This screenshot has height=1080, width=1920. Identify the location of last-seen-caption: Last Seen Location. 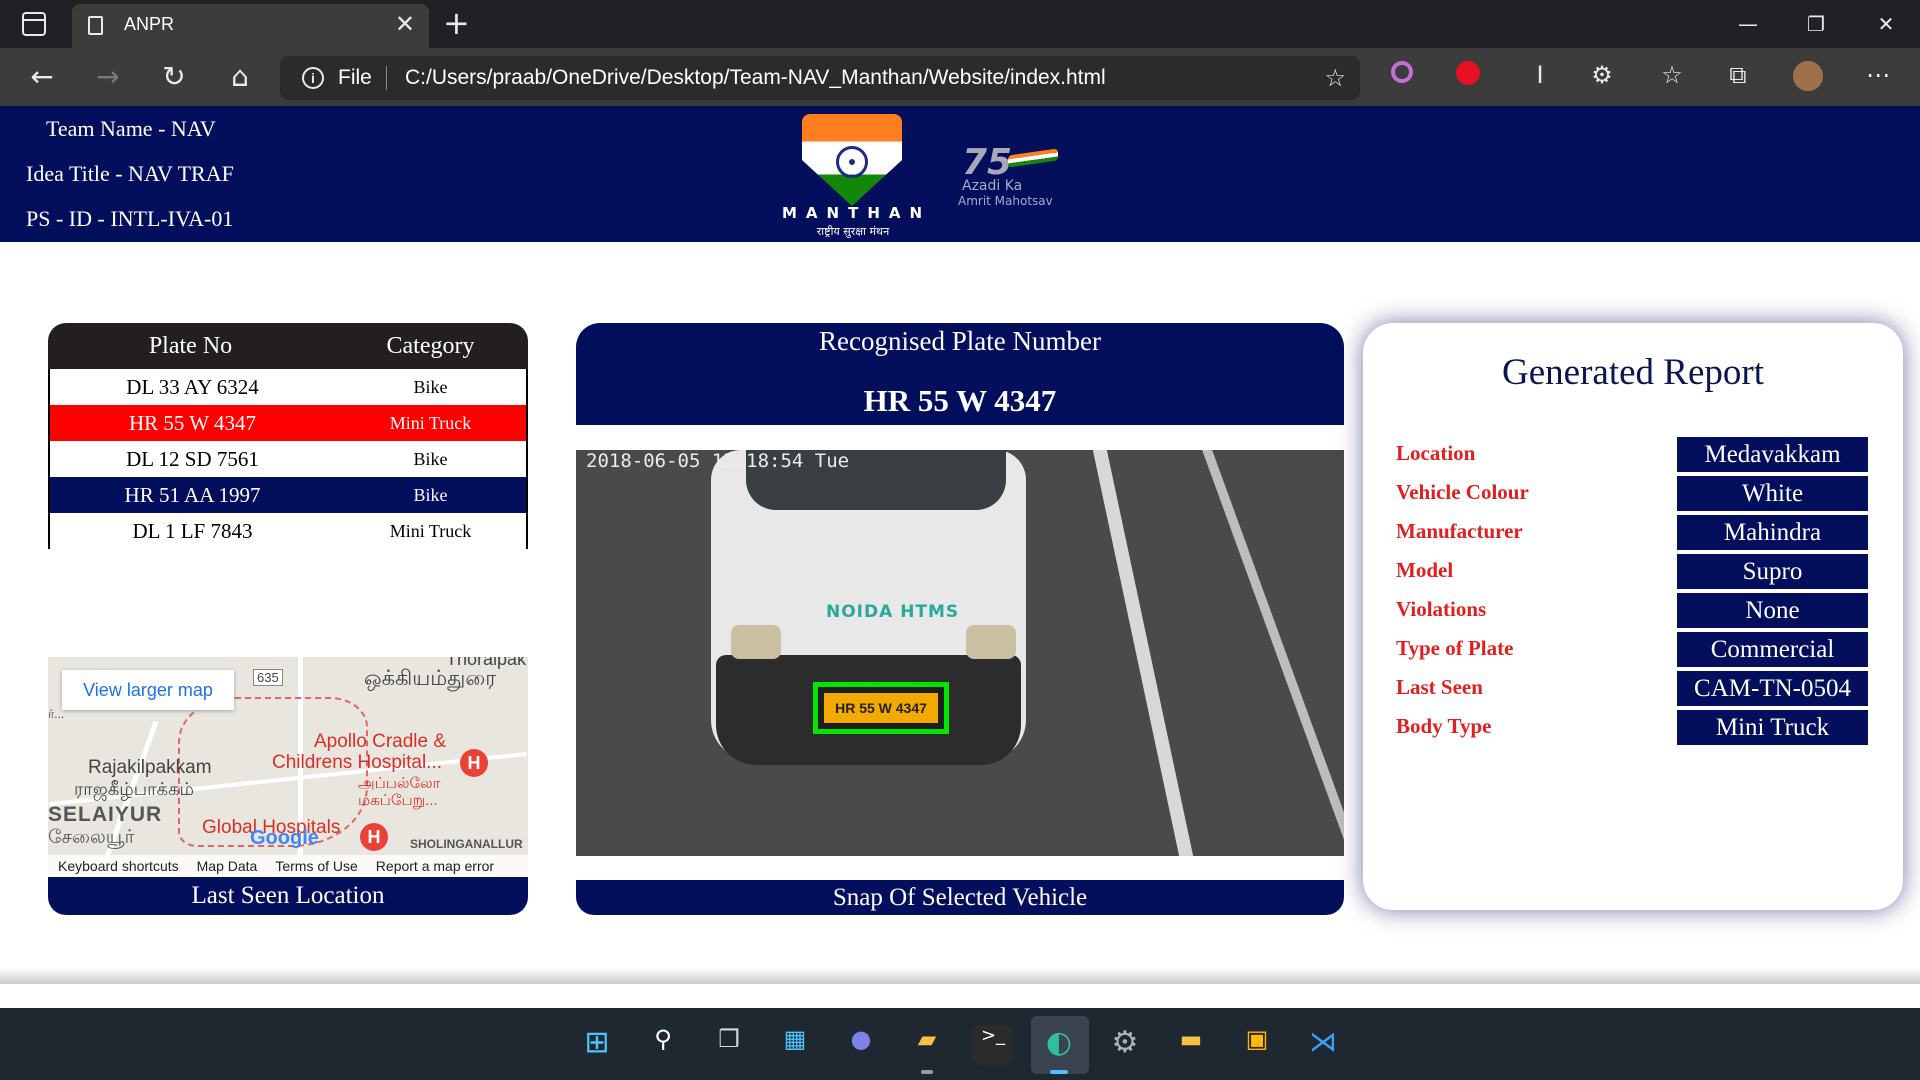
(288, 896).